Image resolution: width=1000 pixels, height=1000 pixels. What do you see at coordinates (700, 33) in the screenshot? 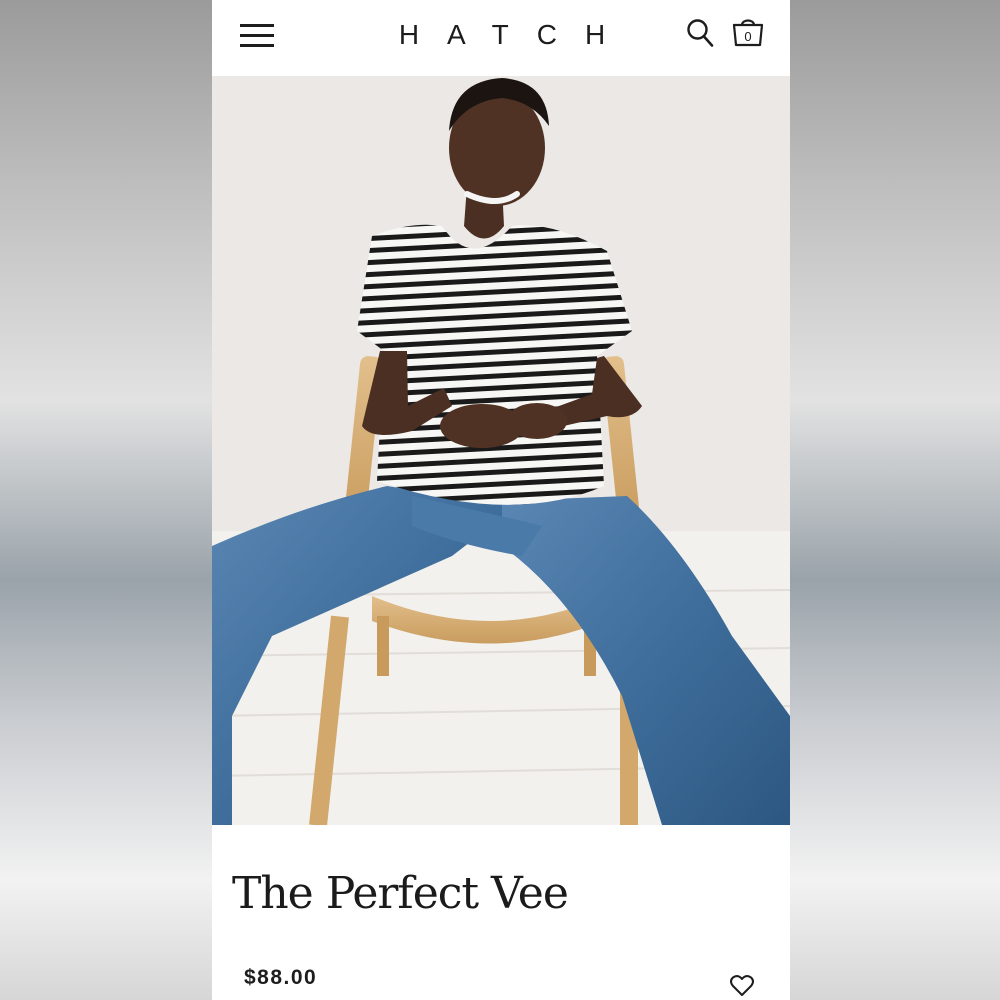
I see `search-icon` at bounding box center [700, 33].